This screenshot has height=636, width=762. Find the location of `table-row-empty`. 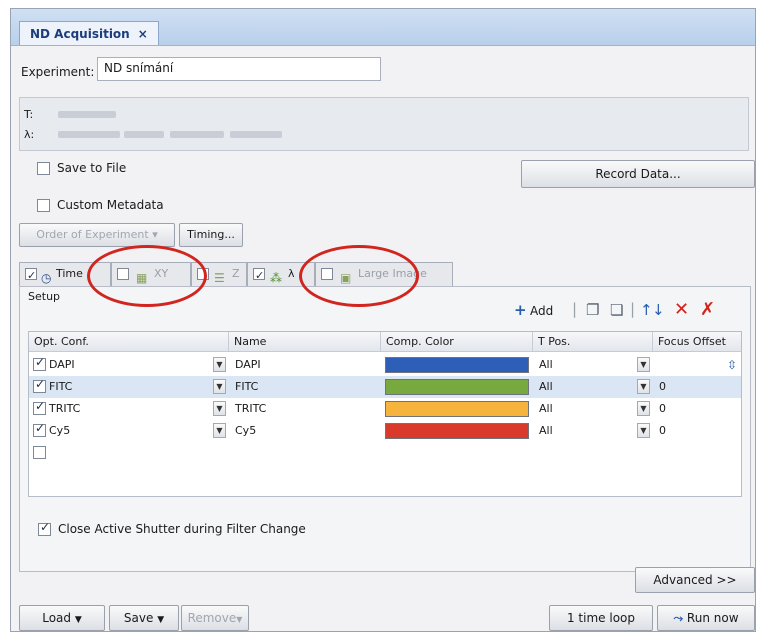

table-row-empty is located at coordinates (385, 453).